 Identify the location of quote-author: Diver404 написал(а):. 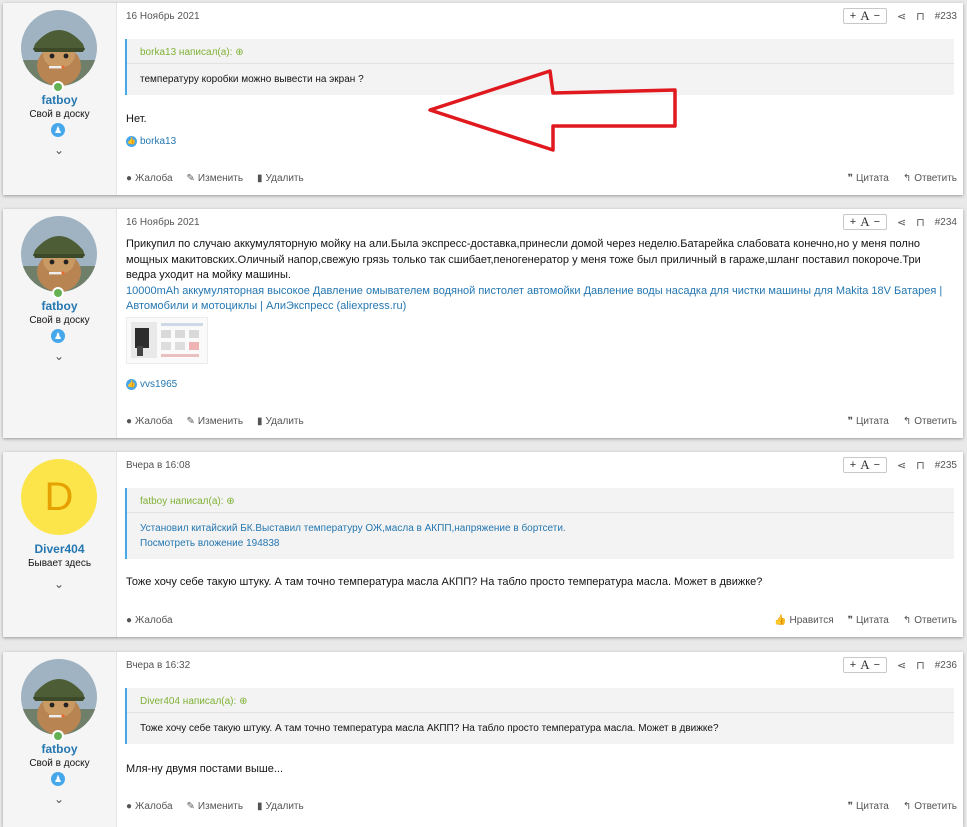
(188, 701).